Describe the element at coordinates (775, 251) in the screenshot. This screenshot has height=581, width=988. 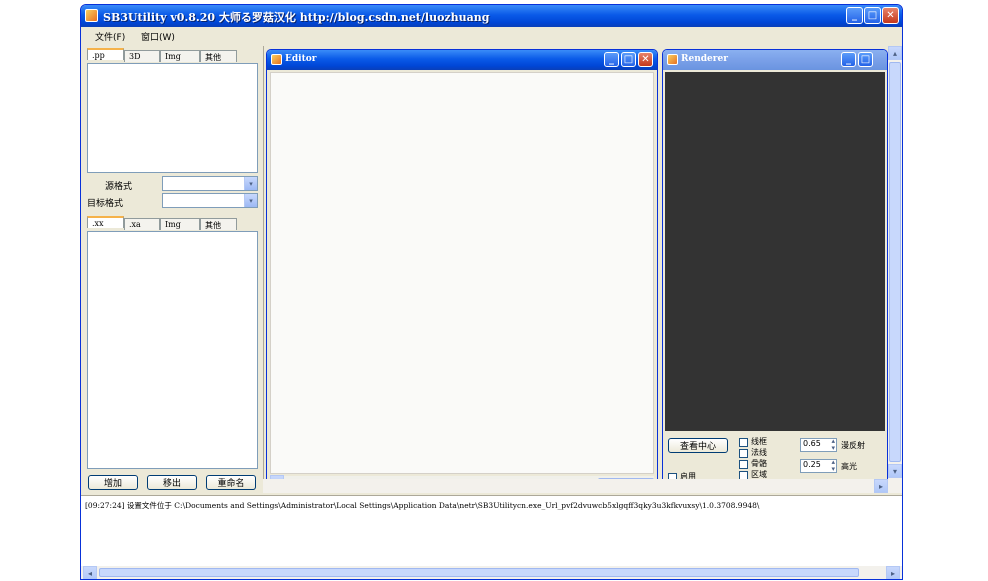
I see `render-viewport` at that location.